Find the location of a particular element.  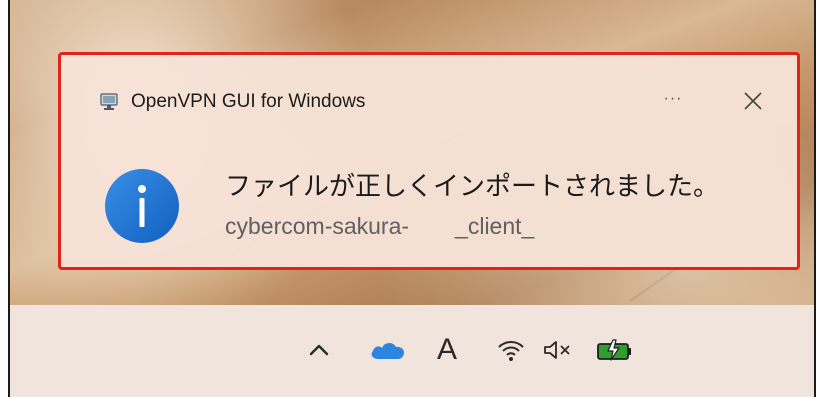

wifi-button is located at coordinates (511, 350).